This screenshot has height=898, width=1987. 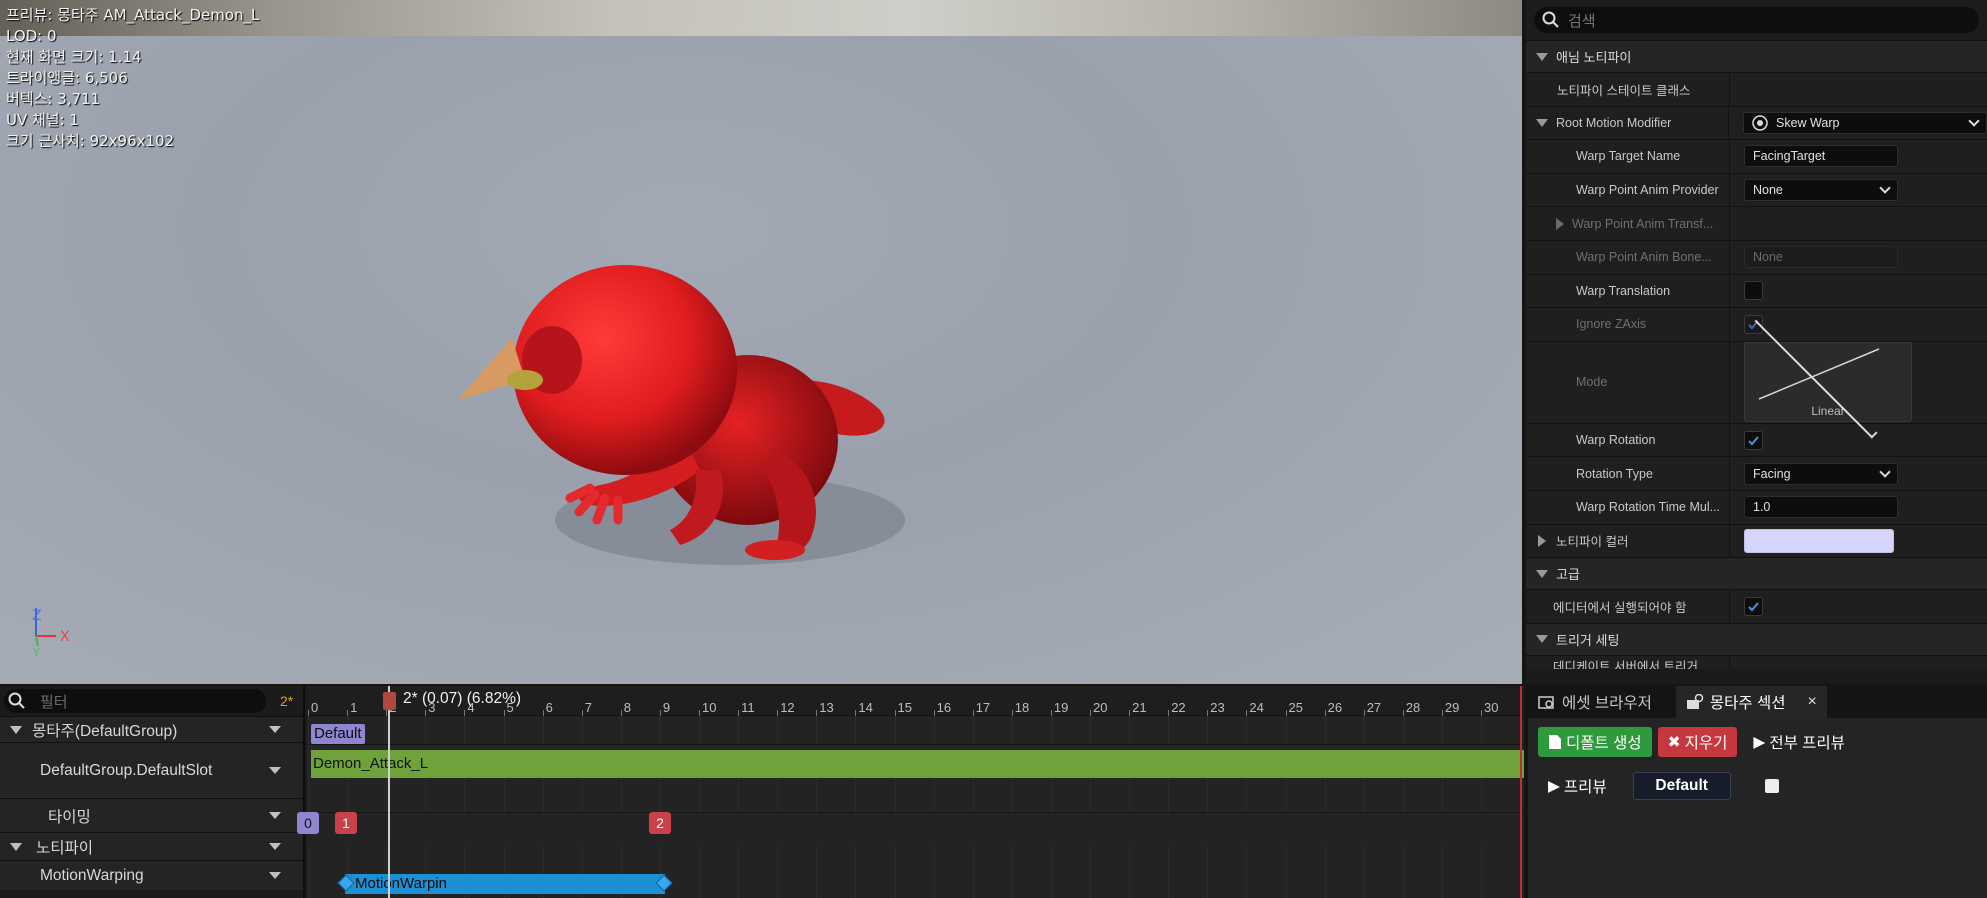 What do you see at coordinates (1751, 702) in the screenshot?
I see `tab-montage-sections: 몽타주 섹션 ×` at bounding box center [1751, 702].